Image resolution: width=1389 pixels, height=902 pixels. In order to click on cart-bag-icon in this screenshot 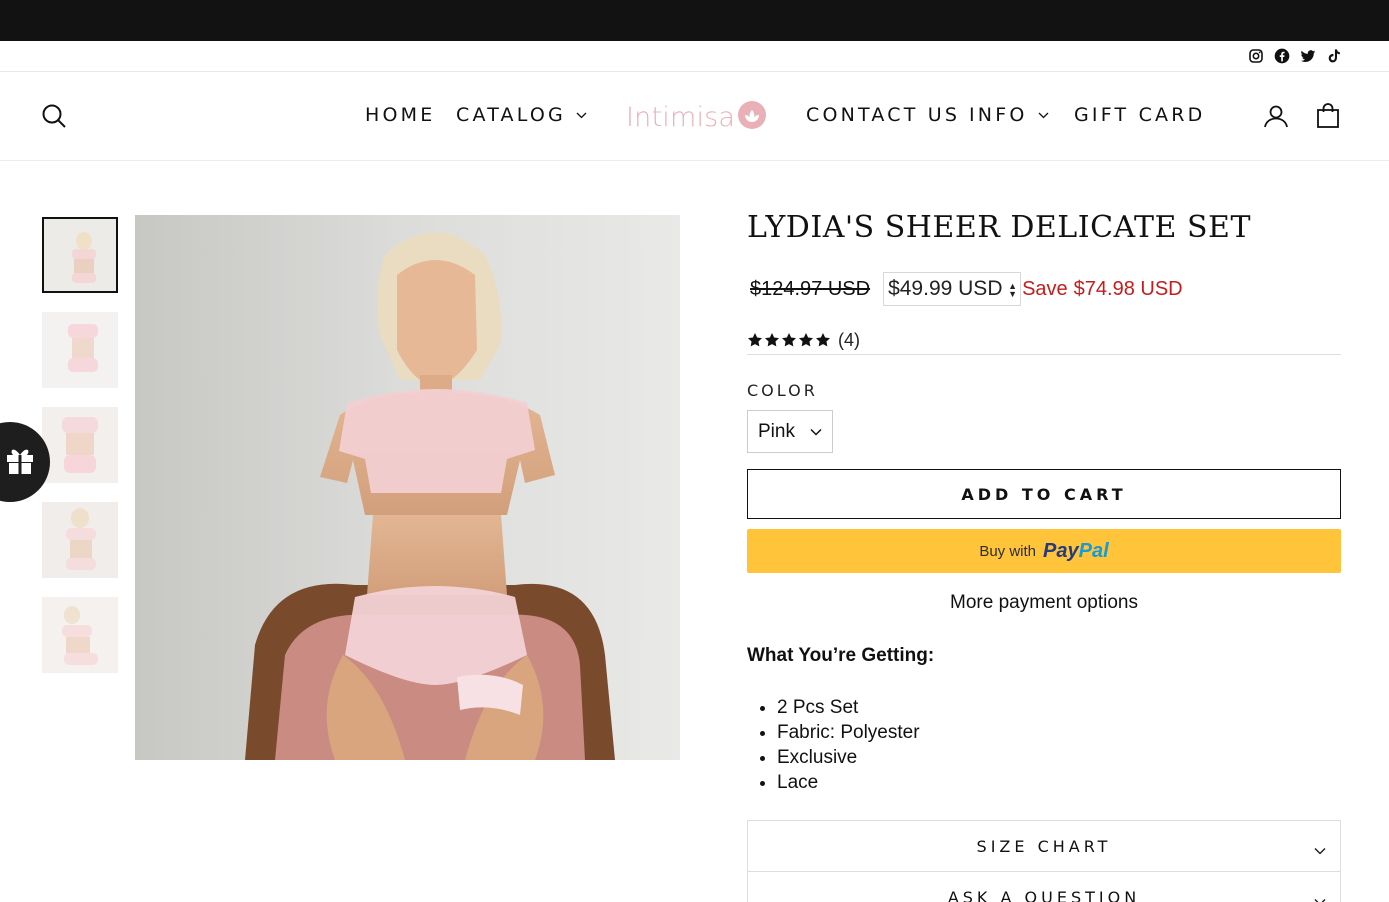, I will do `click(1328, 116)`.